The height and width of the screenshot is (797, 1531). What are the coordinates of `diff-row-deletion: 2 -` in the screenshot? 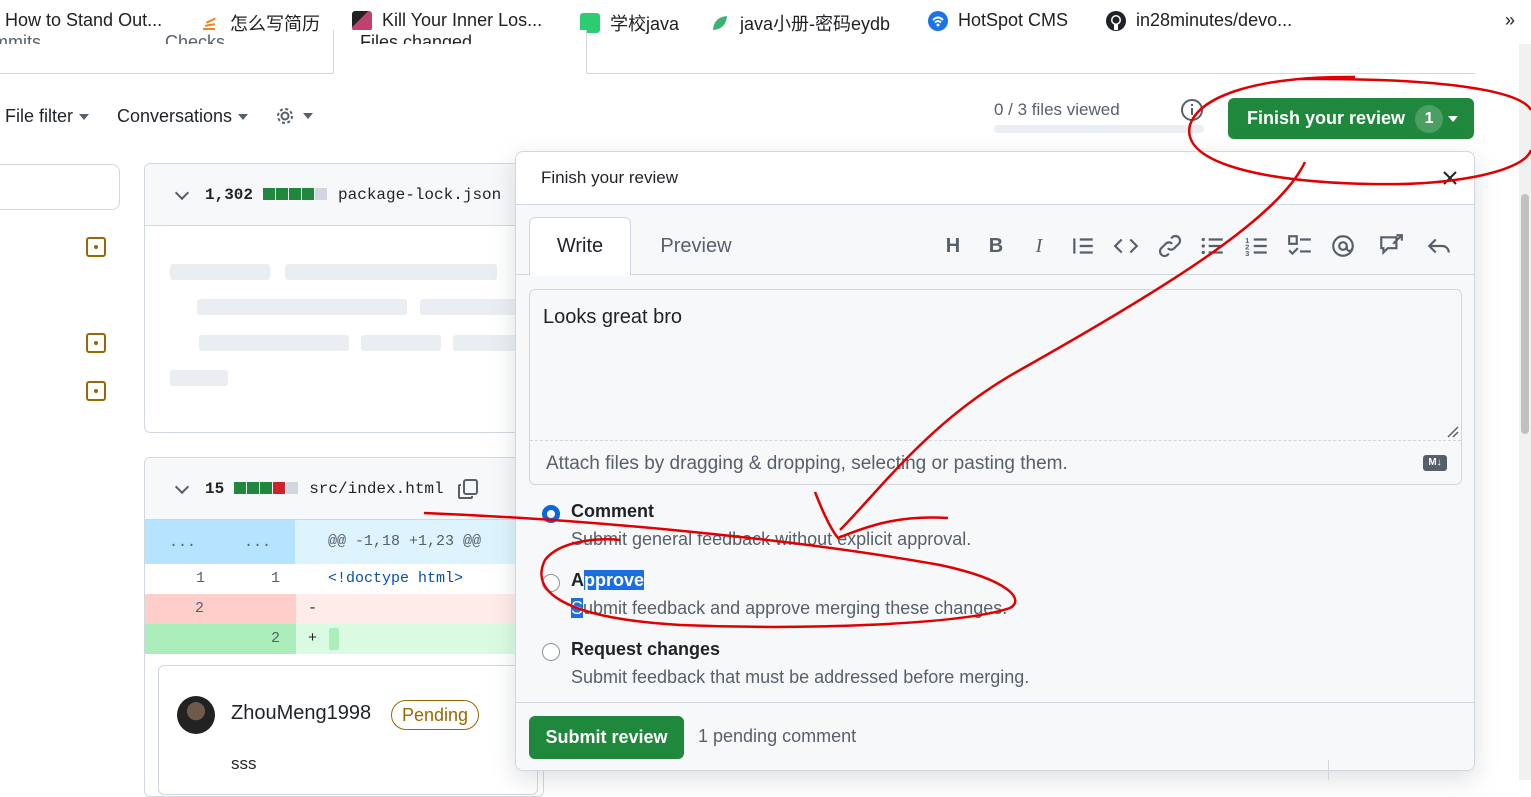 It's located at (335, 609).